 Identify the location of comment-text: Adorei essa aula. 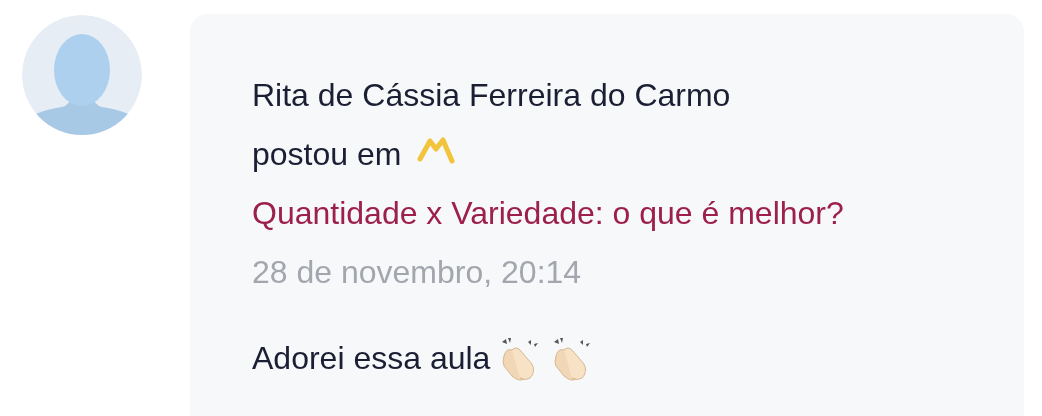
(371, 358).